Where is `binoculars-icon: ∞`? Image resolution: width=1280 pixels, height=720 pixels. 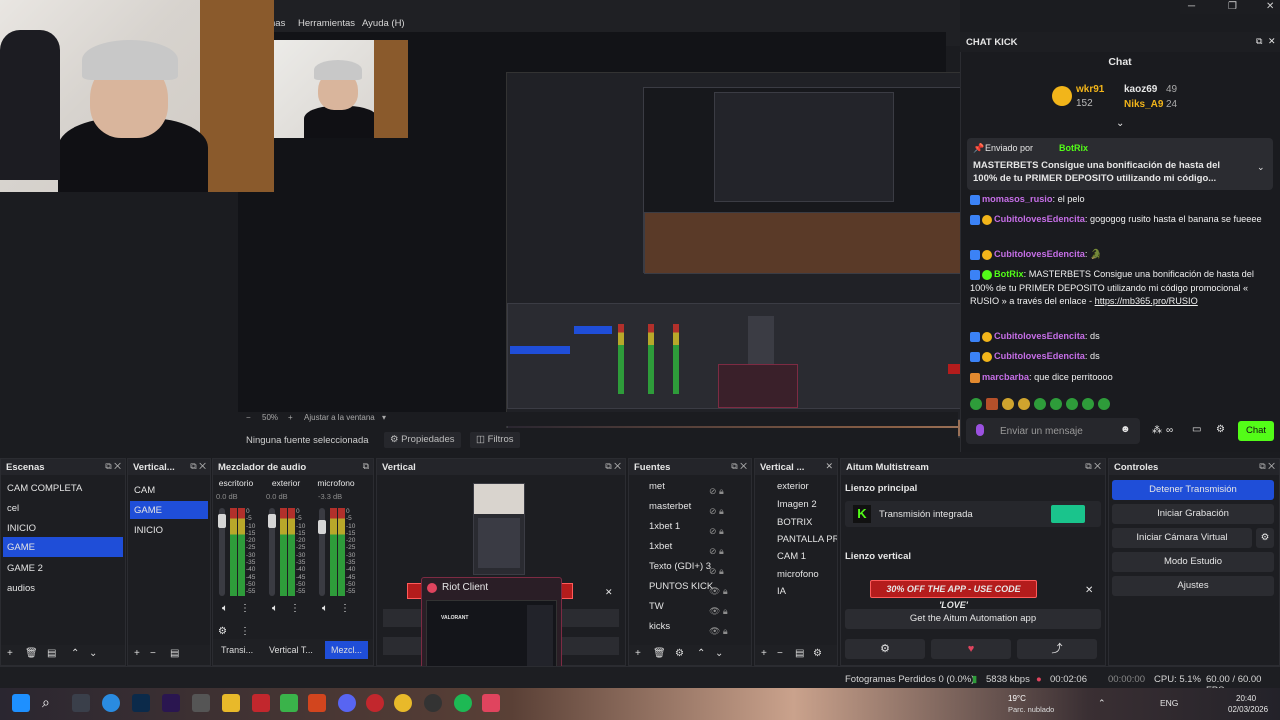 binoculars-icon: ∞ is located at coordinates (1169, 430).